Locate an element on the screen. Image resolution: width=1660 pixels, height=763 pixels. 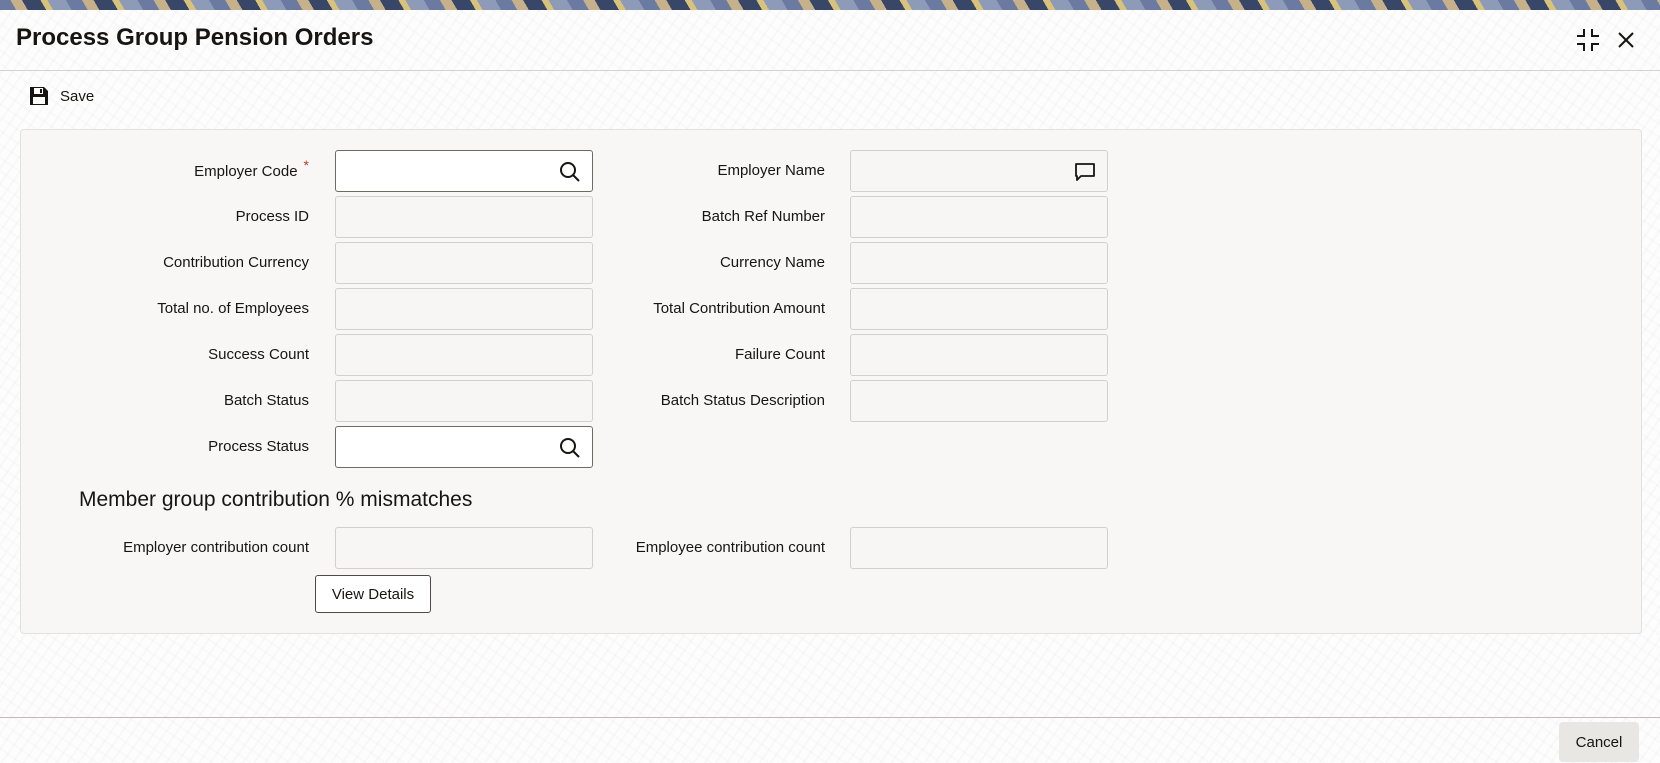
employer-contribution-count-label: Employer contribution count is located at coordinates (216, 547).